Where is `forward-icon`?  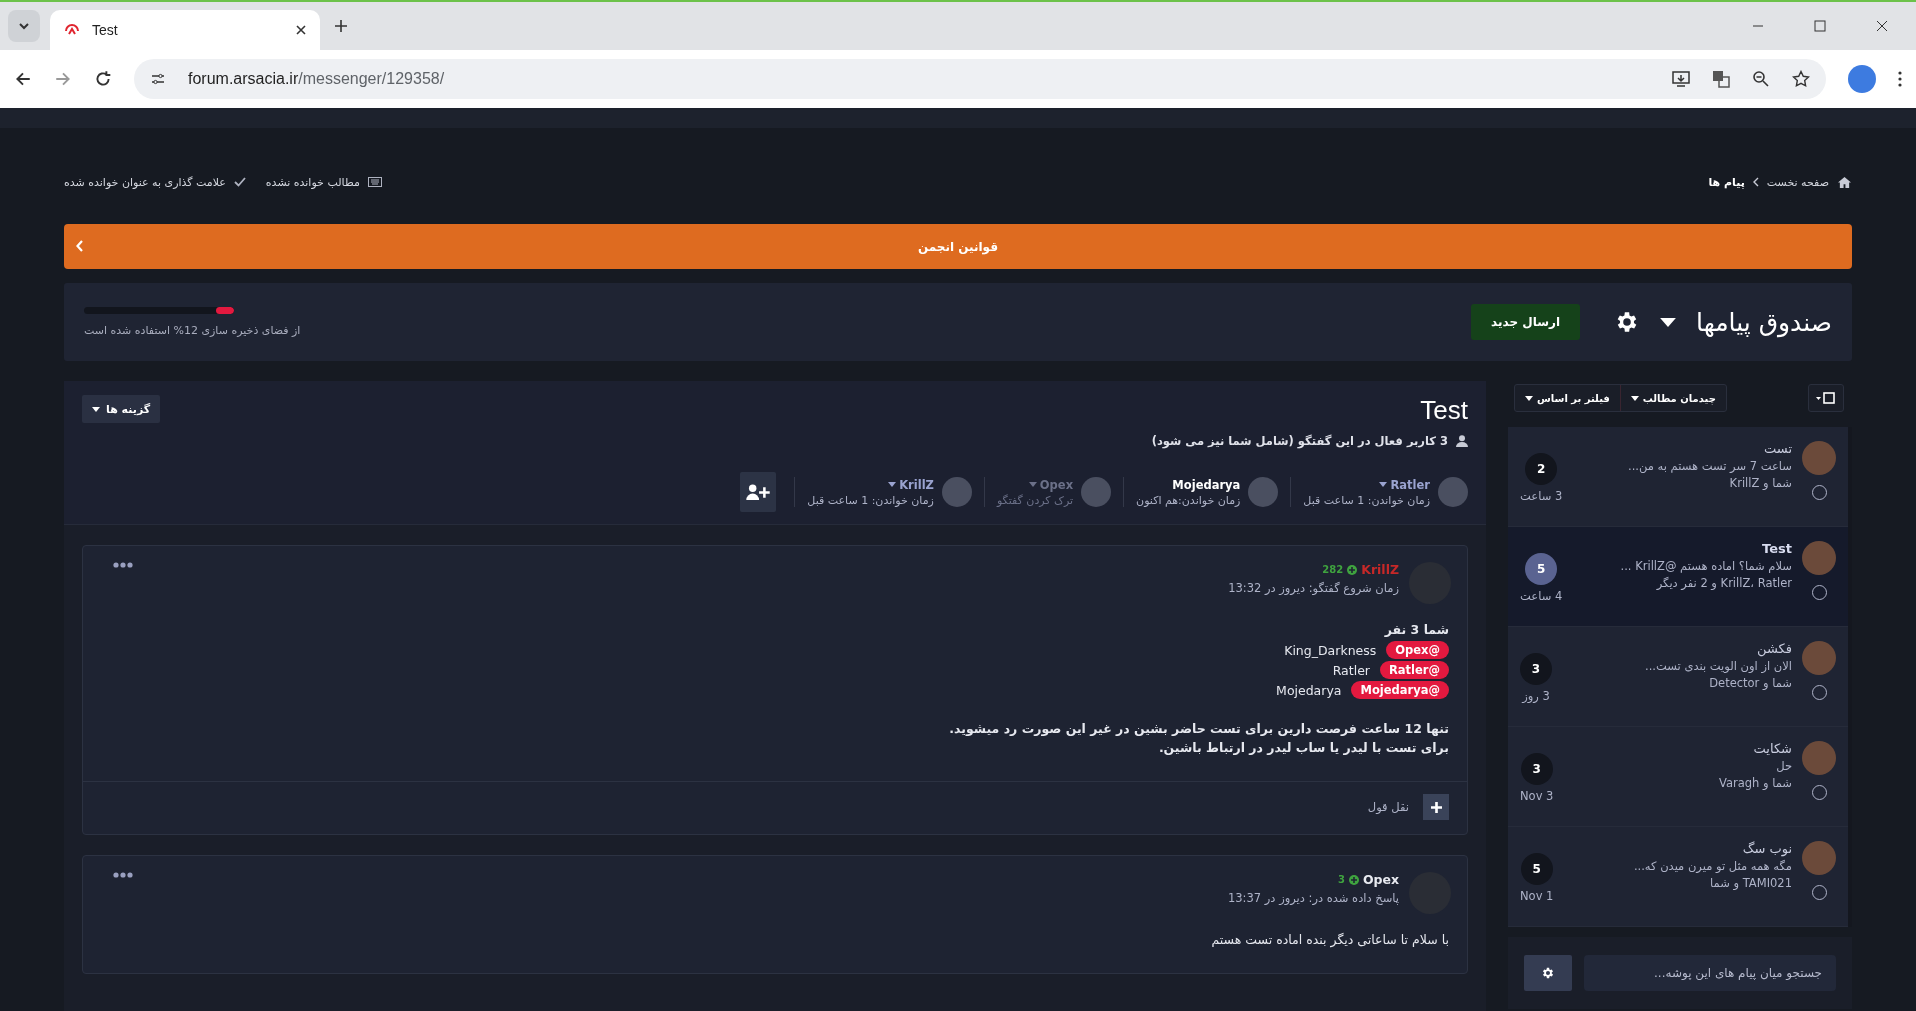
forward-icon is located at coordinates (63, 79).